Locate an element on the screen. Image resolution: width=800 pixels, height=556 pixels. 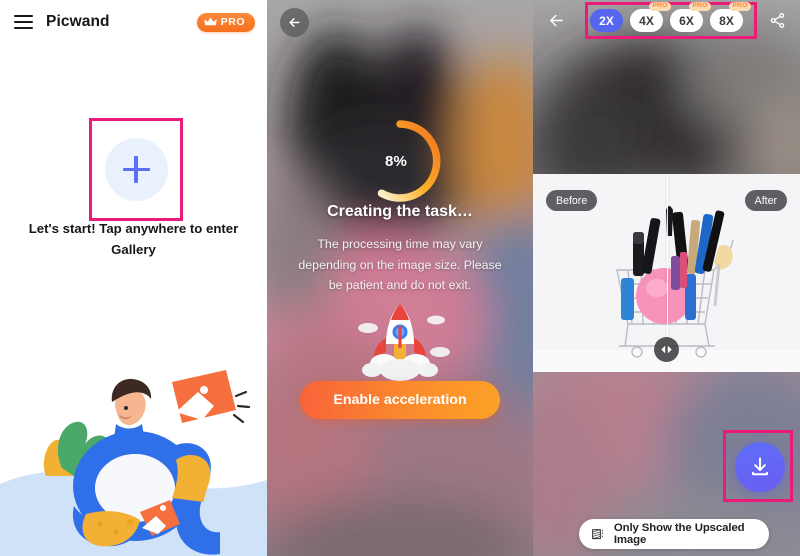
before-after-comparison: Before After is located at coordinates (666, 273).